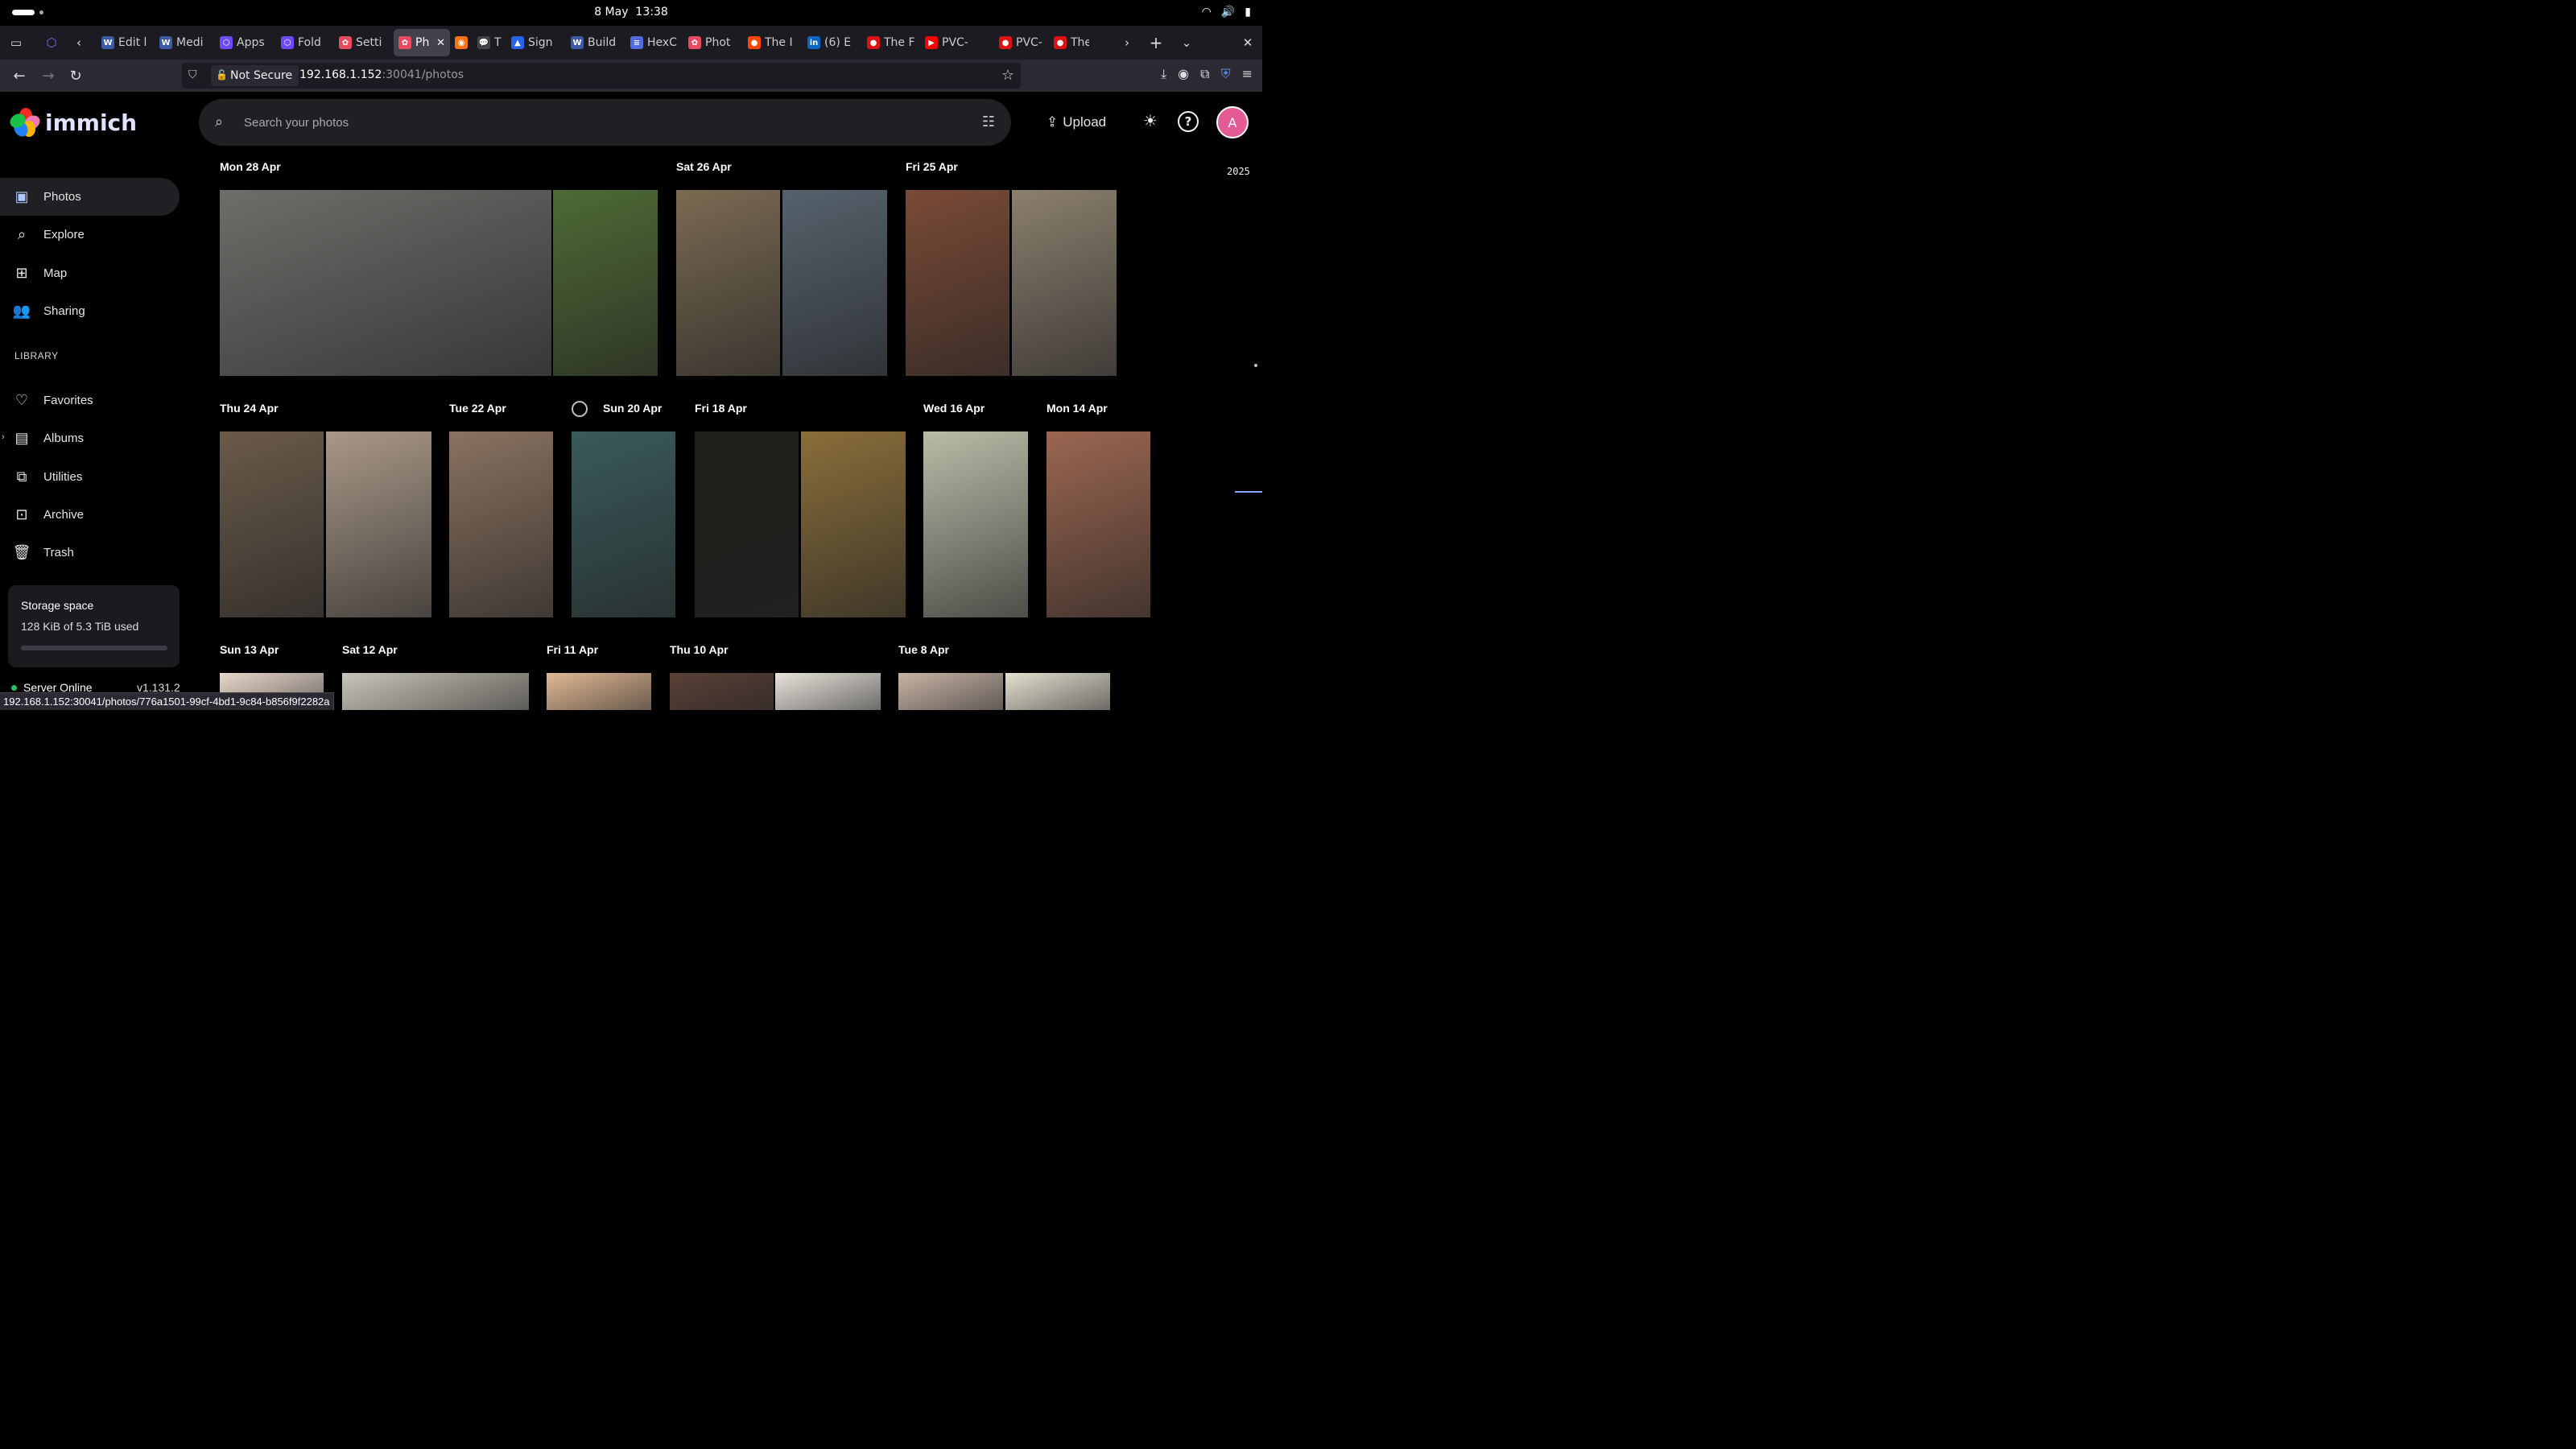 The image size is (2576, 1449). Describe the element at coordinates (90, 553) in the screenshot. I see `sidebar-item-trash: 🗑 Trash` at that location.